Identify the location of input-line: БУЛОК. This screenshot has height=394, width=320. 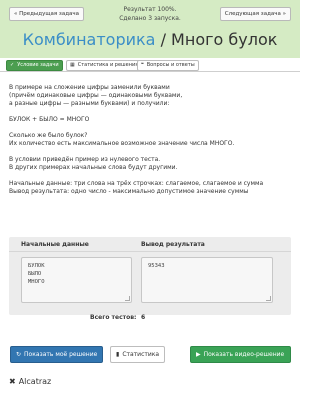
(36, 266).